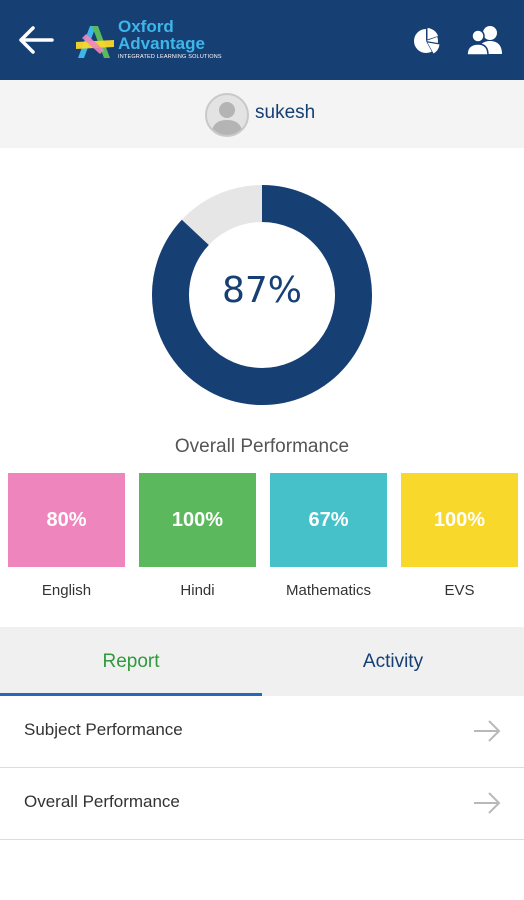 The height and width of the screenshot is (900, 524). I want to click on tab-activity: Activity, so click(393, 661).